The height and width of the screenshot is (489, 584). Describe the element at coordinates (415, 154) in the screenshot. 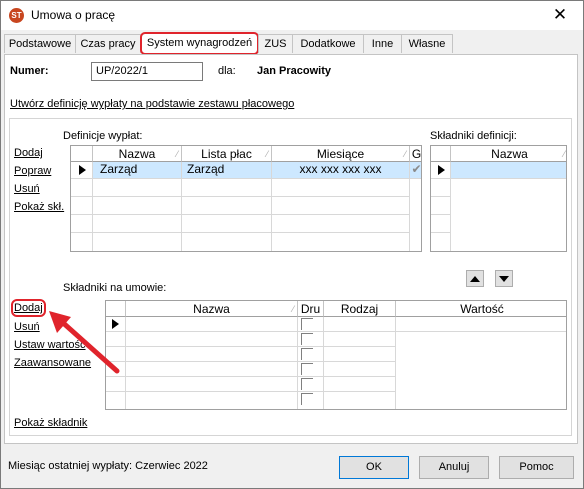

I see `column-header-g: G` at that location.